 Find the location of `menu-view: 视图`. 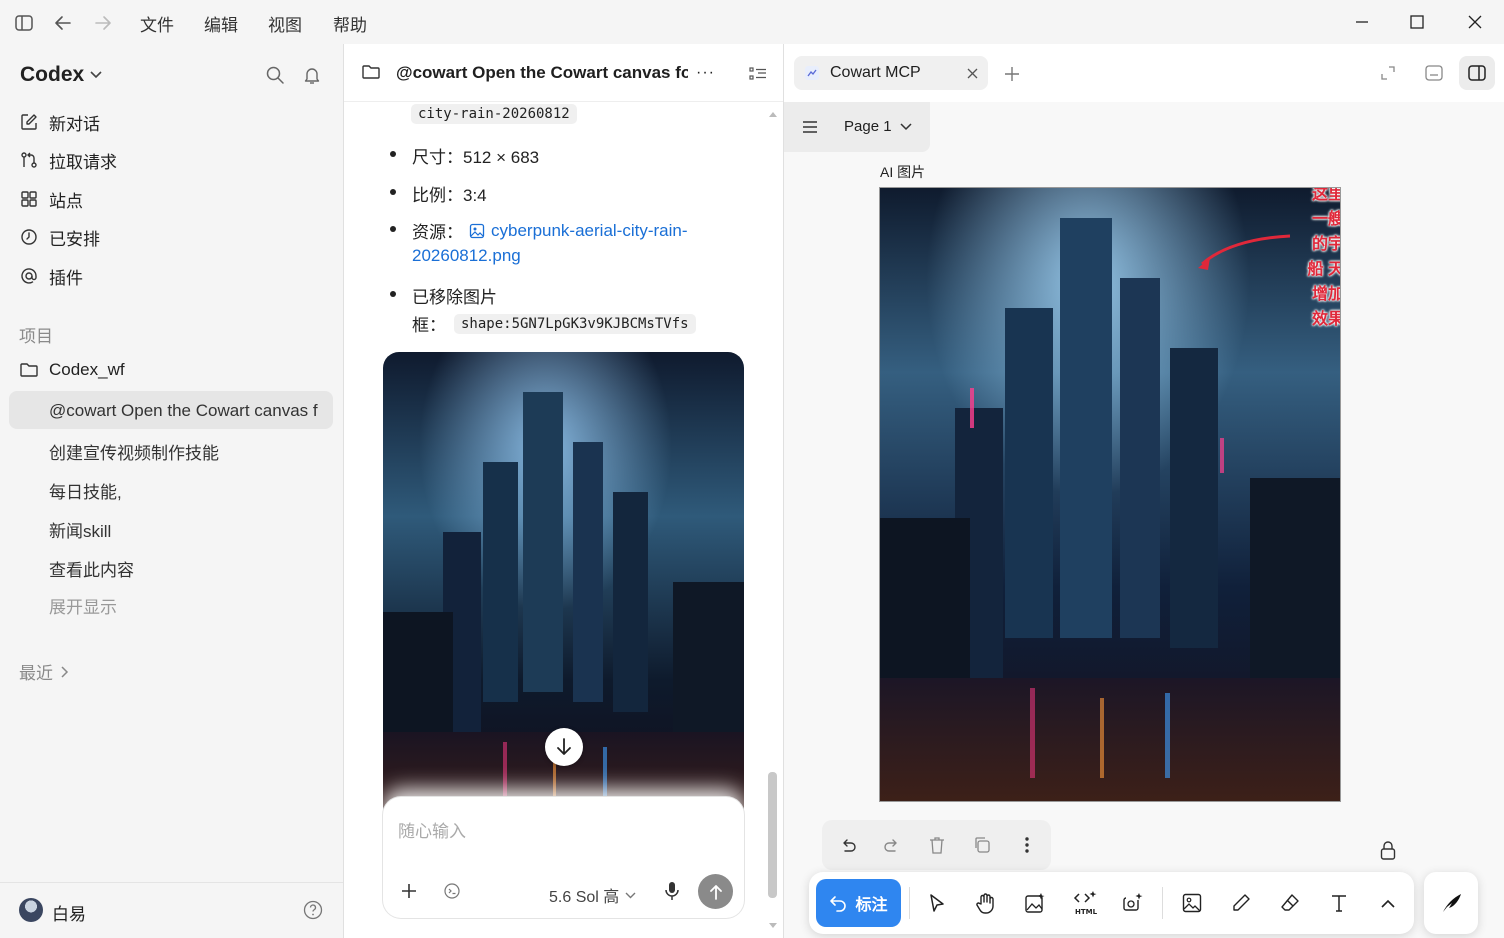

menu-view: 视图 is located at coordinates (285, 23).